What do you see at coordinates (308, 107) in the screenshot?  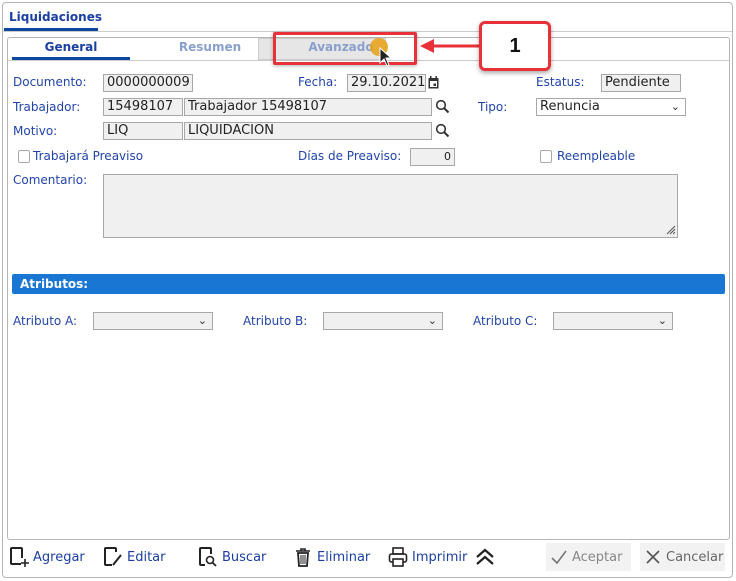 I see `trabajador-name-field: Trabajador 15498107` at bounding box center [308, 107].